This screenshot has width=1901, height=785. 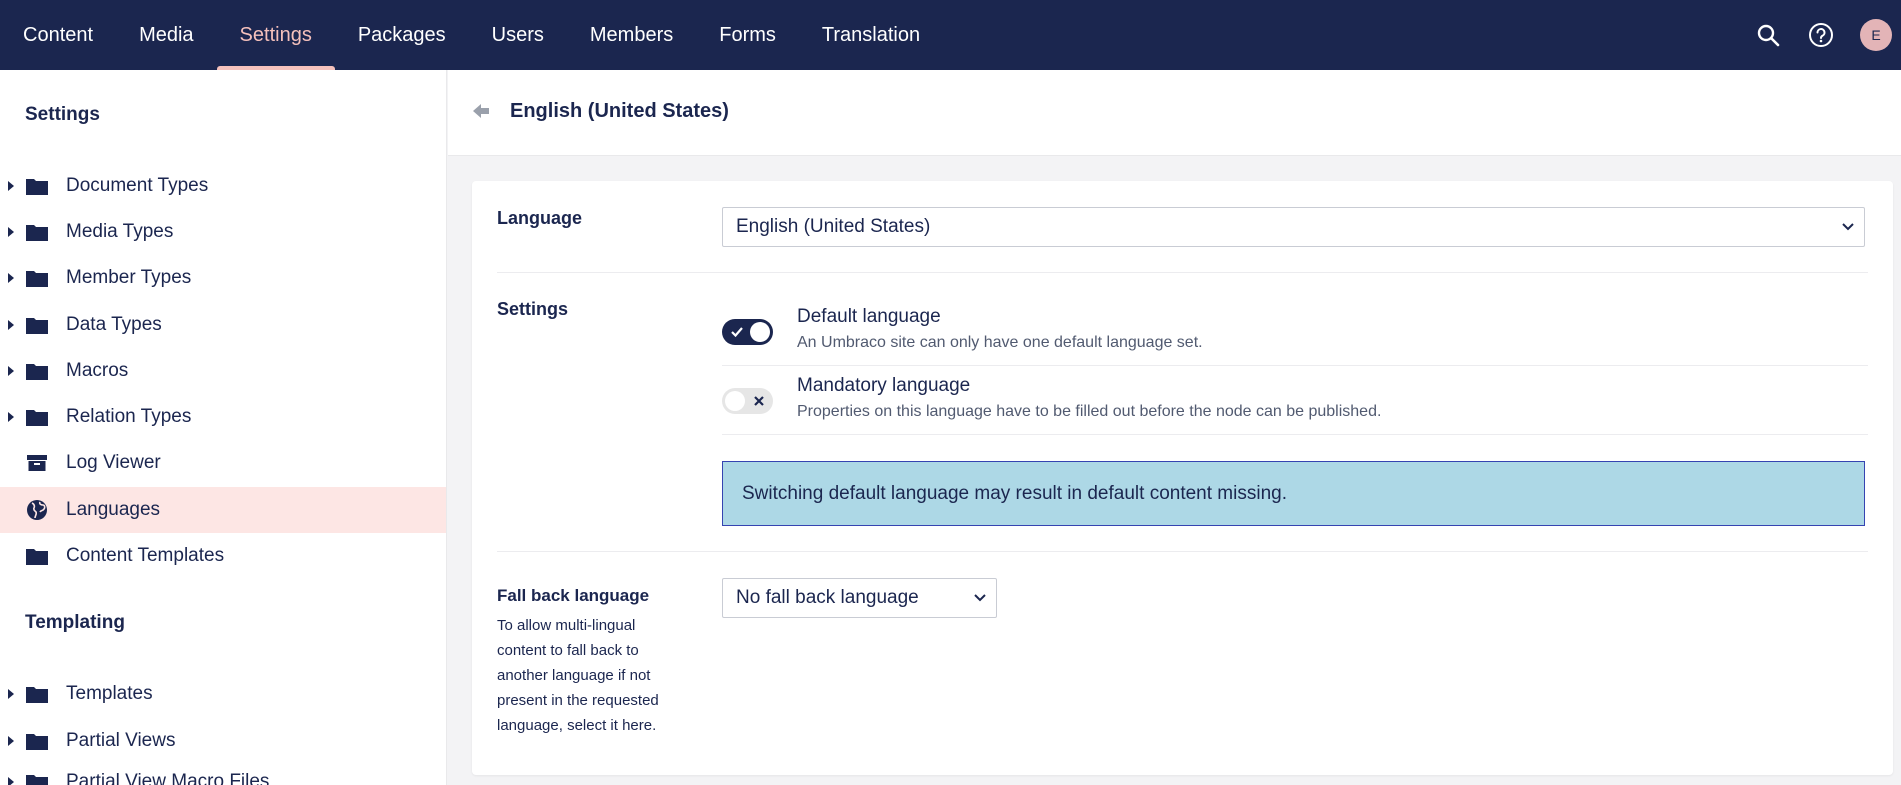 I want to click on fallback-language-label: Fall back language, so click(x=573, y=595).